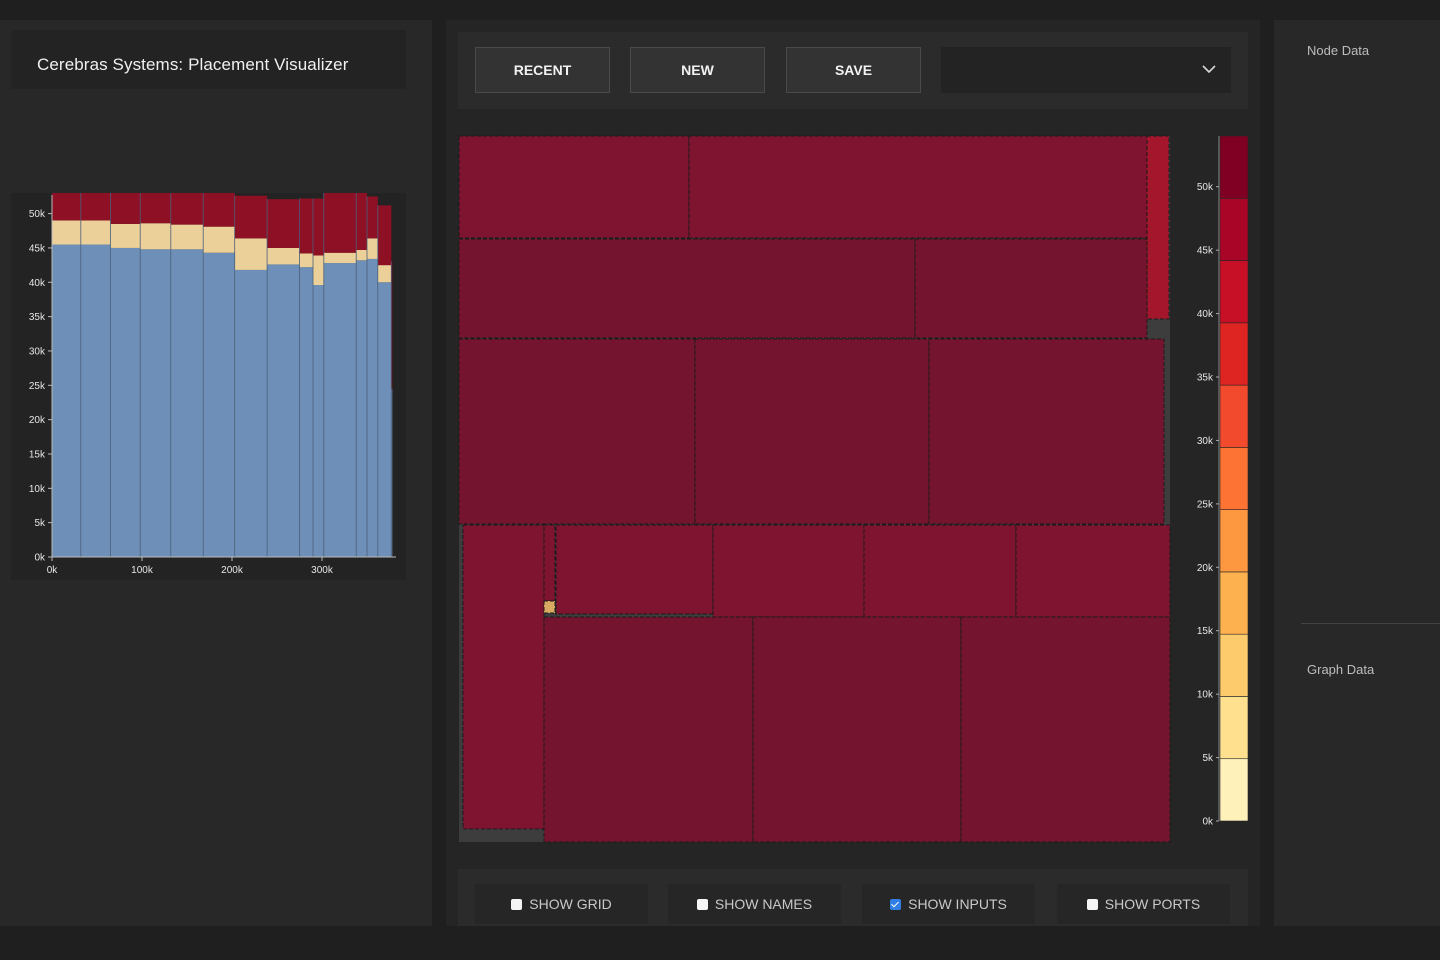 The image size is (1440, 960). I want to click on show-inputs-toggle: SHOW INPUTS, so click(948, 904).